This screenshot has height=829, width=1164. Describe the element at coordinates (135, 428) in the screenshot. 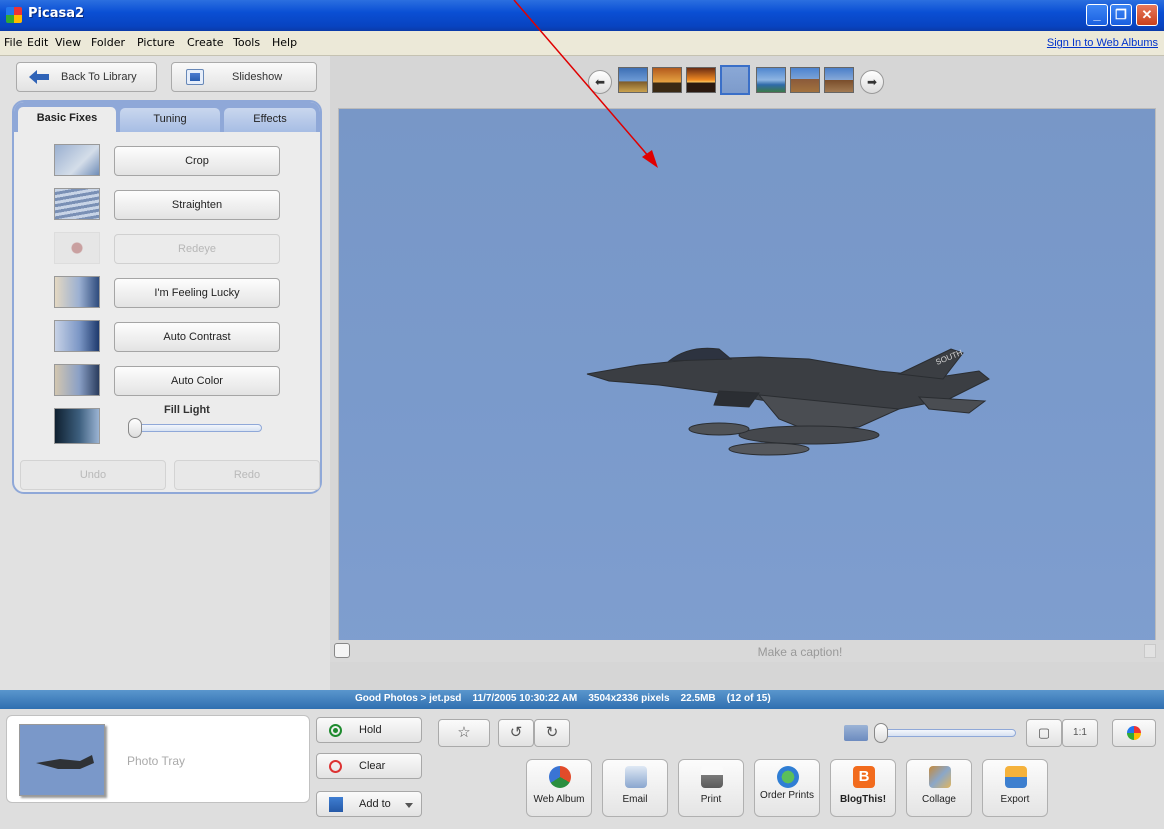

I see `fill-light-slider-handle` at that location.